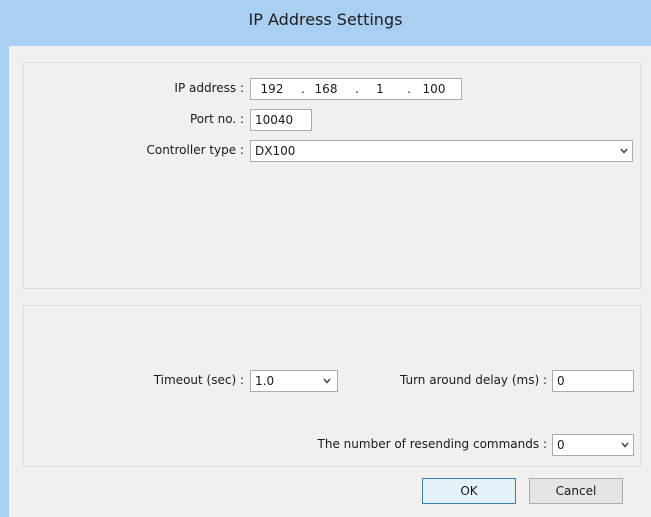 The image size is (651, 517). What do you see at coordinates (469, 491) in the screenshot?
I see `ok-button: OK` at bounding box center [469, 491].